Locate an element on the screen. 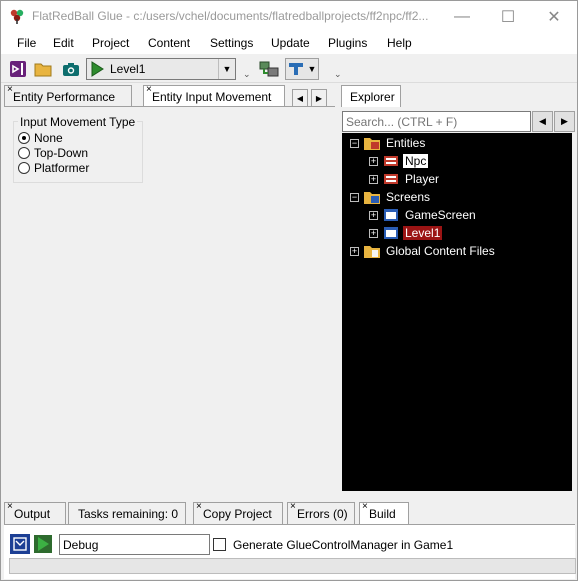 The width and height of the screenshot is (578, 581). tab-label: Errors (0) is located at coordinates (322, 514).